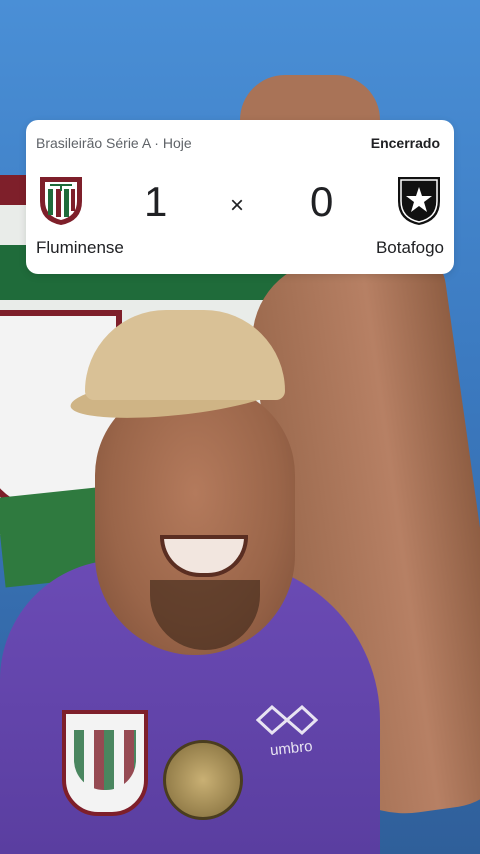  Describe the element at coordinates (287, 720) in the screenshot. I see `umbro-logo-icon` at that location.